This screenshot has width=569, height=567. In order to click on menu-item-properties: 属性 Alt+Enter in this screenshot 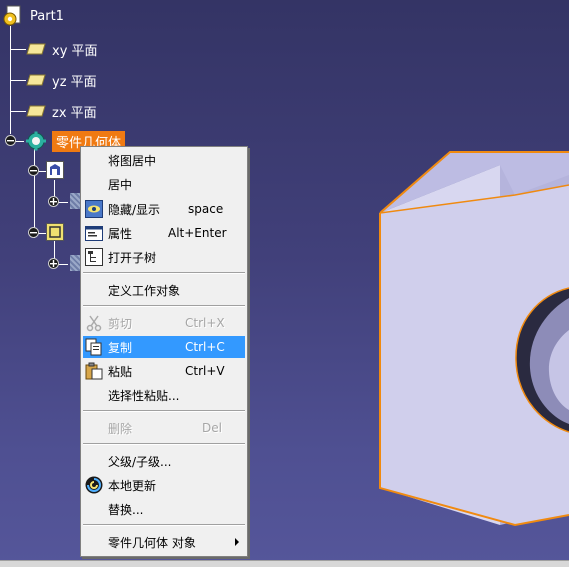, I will do `click(164, 233)`.